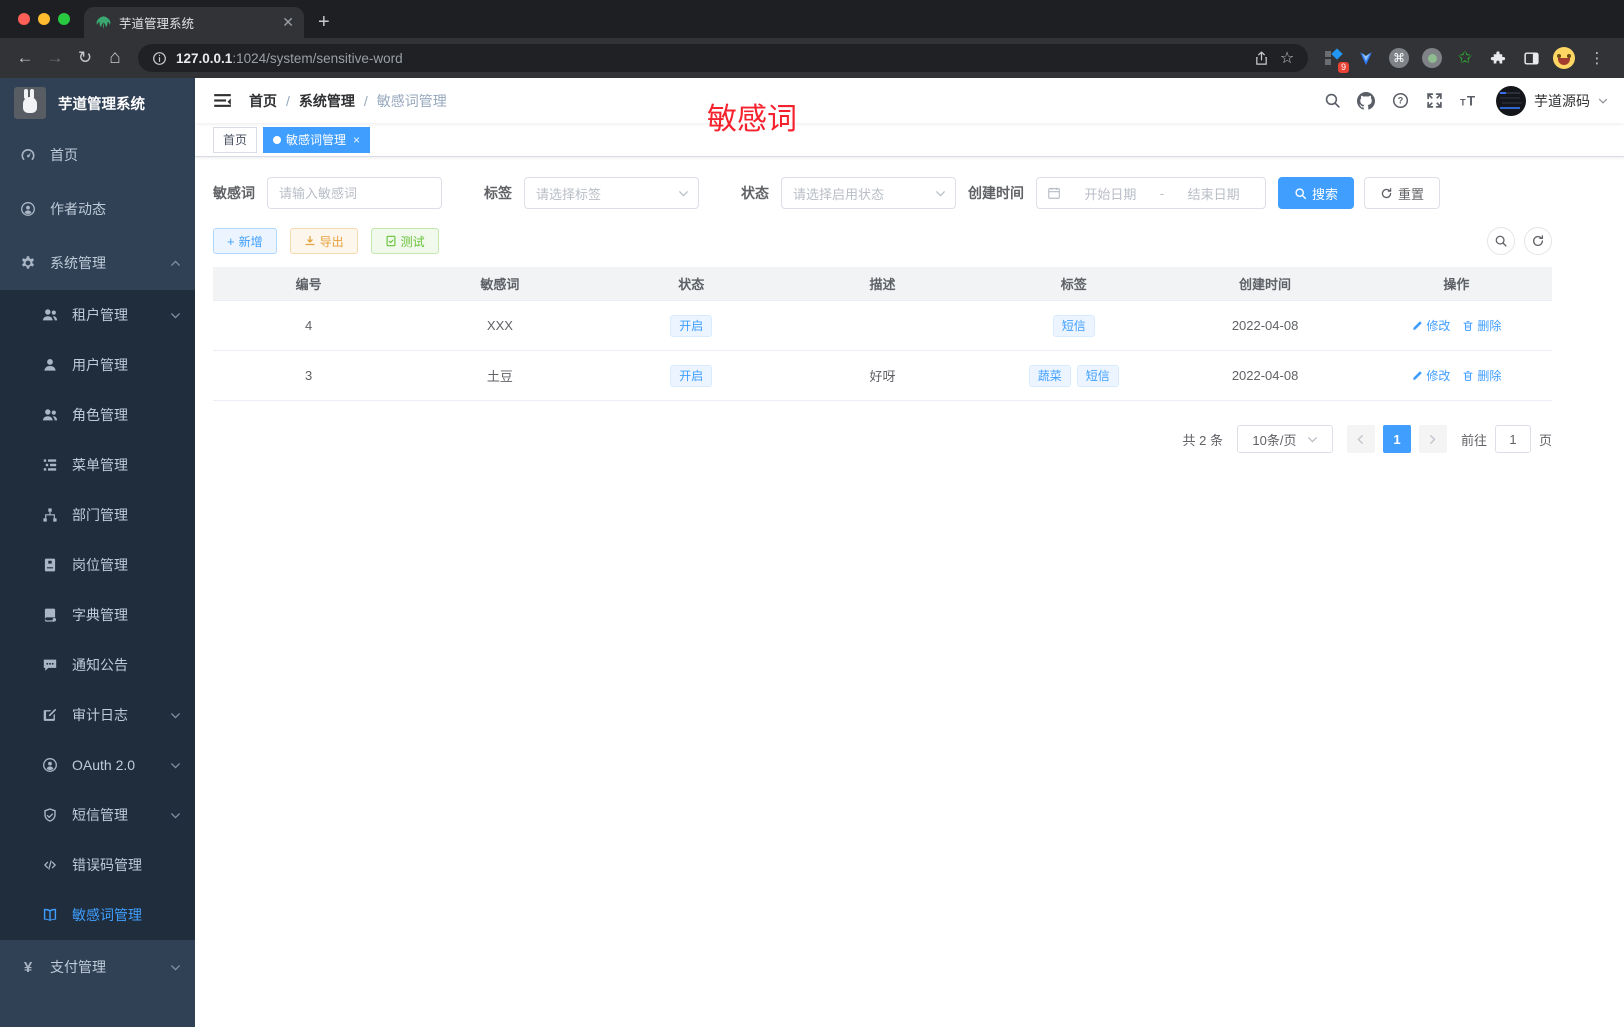  Describe the element at coordinates (1498, 58) in the screenshot. I see `extensions-puzzle-icon` at that location.